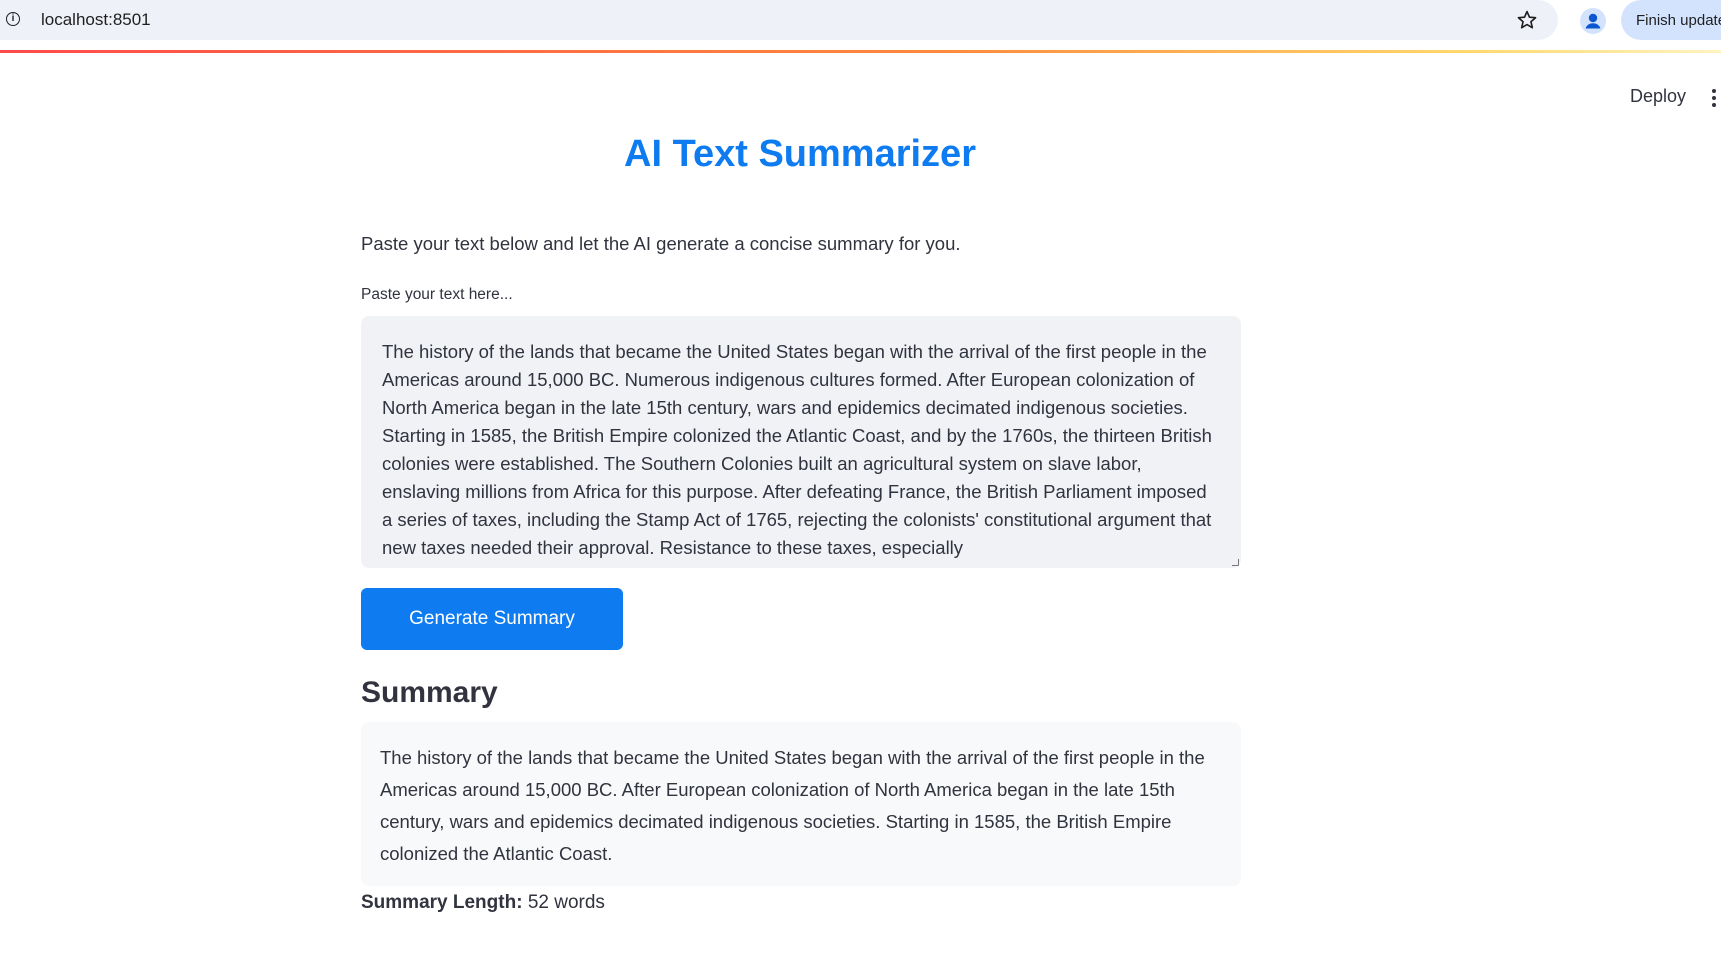 The height and width of the screenshot is (957, 1721). Describe the element at coordinates (442, 902) in the screenshot. I see `summary-length-label: Summary Length:` at that location.